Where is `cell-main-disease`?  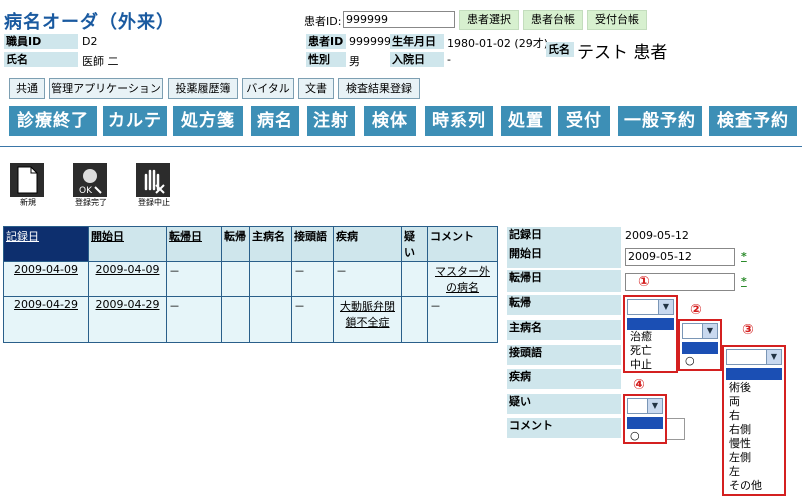 cell-main-disease is located at coordinates (270, 279).